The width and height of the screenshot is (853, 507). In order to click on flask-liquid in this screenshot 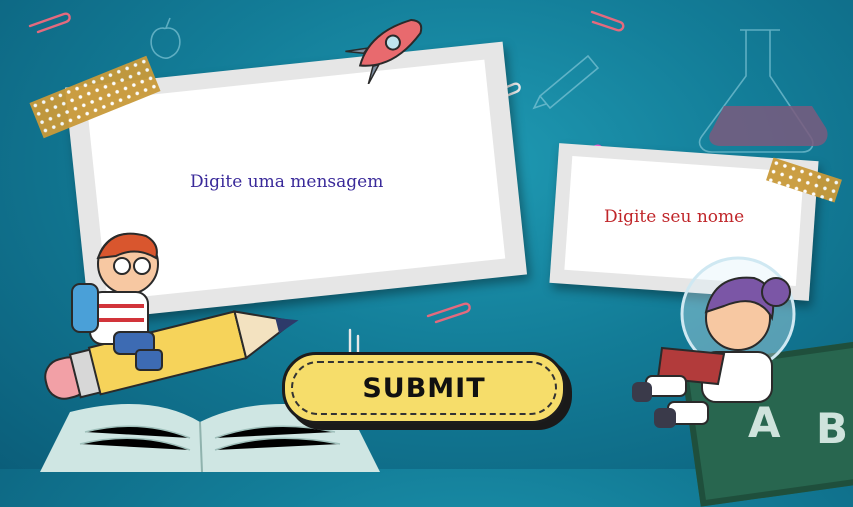, I will do `click(768, 126)`.